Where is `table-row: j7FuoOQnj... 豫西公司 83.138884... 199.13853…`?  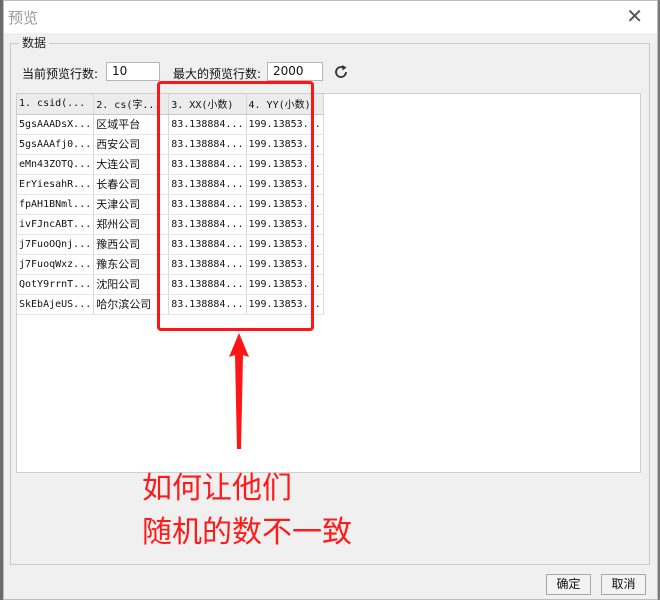 table-row: j7FuoOQnj... 豫西公司 83.138884... 199.13853… is located at coordinates (170, 244).